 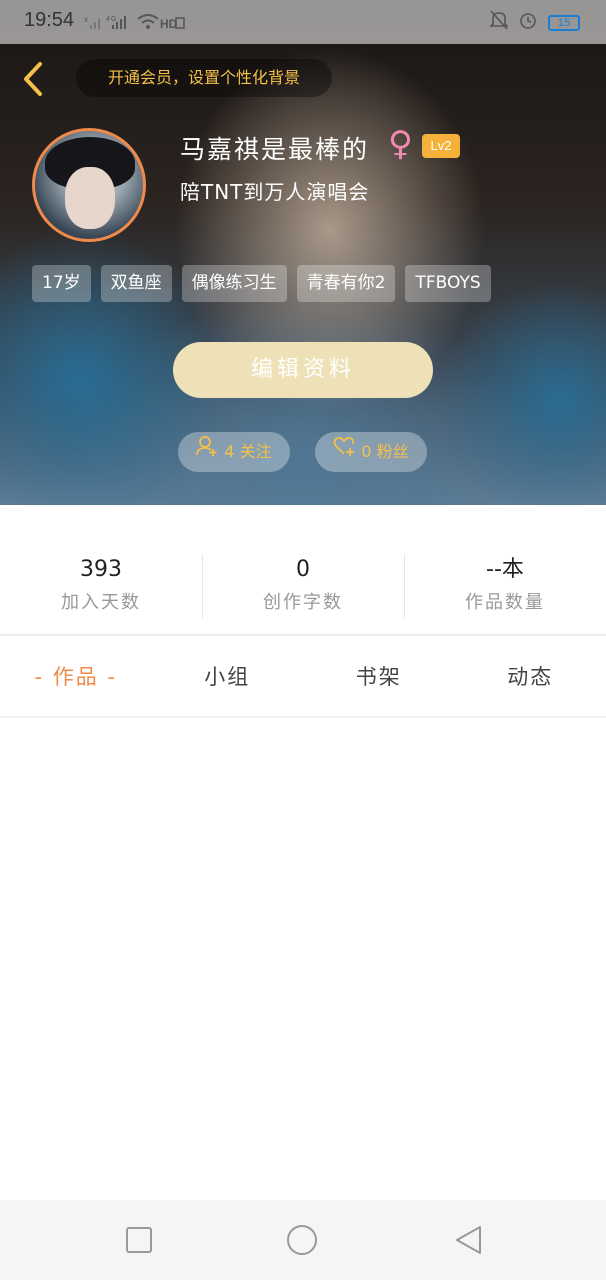 I want to click on stat-join-days: 393 加入天数, so click(x=101, y=587).